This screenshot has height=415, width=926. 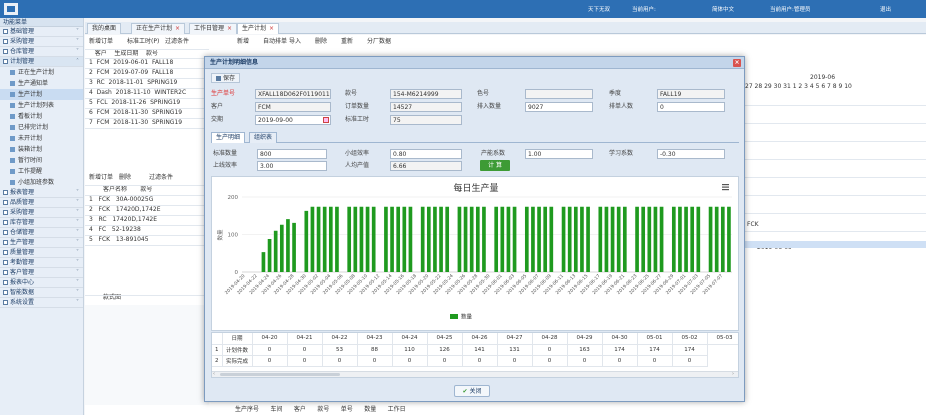 I want to click on group-factor-field: 0.80, so click(x=426, y=154).